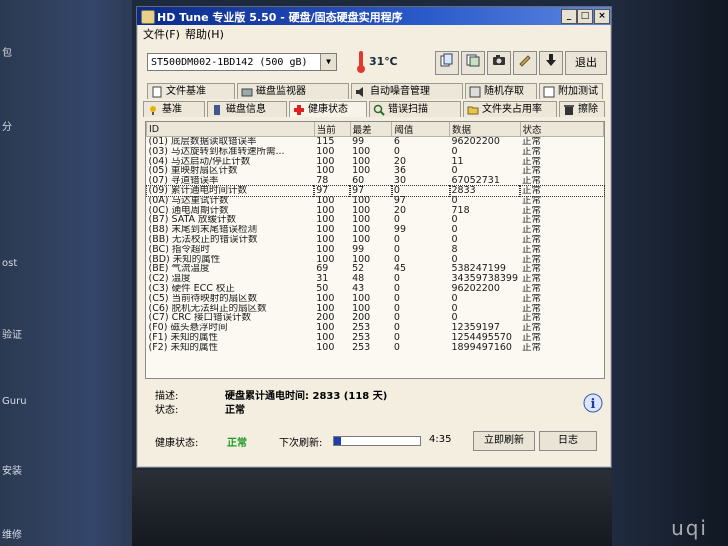 This screenshot has width=728, height=546. What do you see at coordinates (375, 211) in the screenshot?
I see `table-row: (0C) 通电周期计数 100 100 20 718 正常` at bounding box center [375, 211].